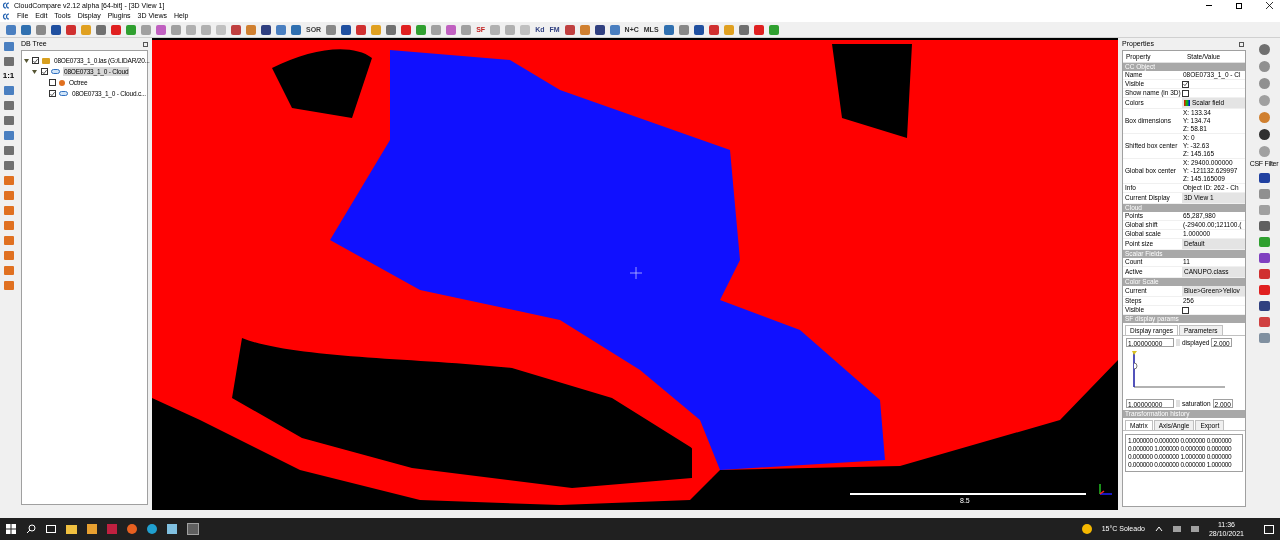 The height and width of the screenshot is (540, 1280). Describe the element at coordinates (51, 529) in the screenshot. I see `task-view-icon` at that location.